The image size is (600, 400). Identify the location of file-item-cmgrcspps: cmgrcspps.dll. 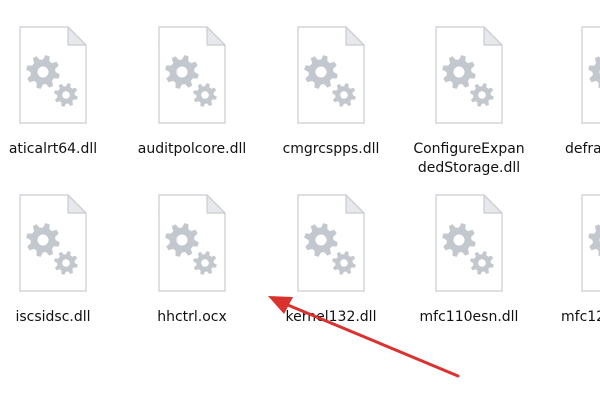
(331, 110).